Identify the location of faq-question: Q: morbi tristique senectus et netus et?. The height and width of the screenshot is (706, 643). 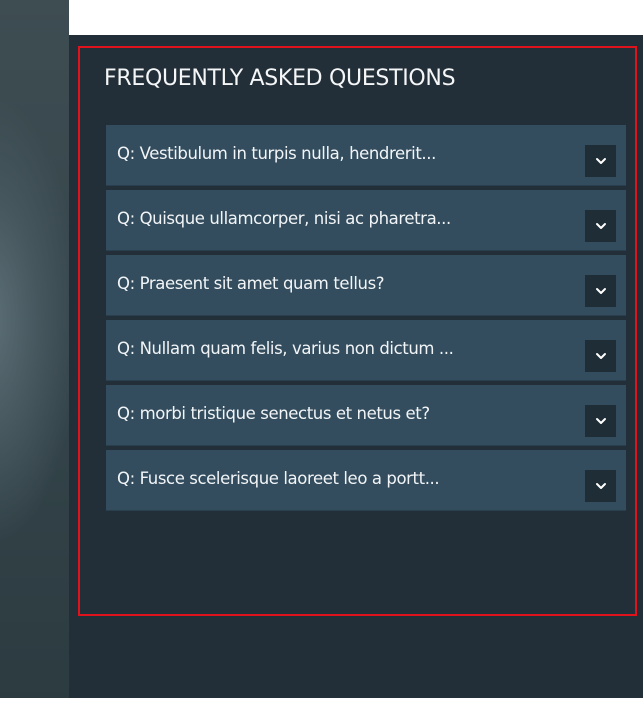
(273, 413).